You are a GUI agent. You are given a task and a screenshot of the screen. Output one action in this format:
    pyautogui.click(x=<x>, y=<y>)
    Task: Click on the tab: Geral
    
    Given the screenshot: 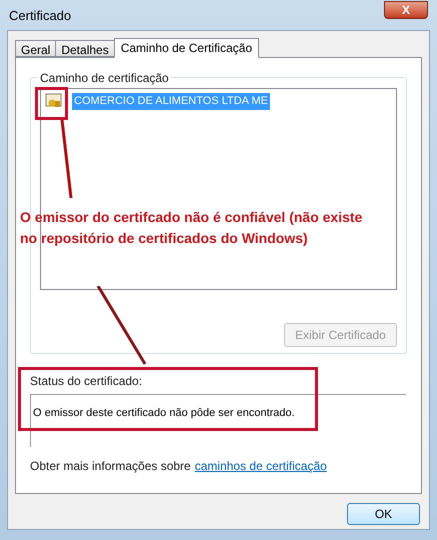 What is the action you would take?
    pyautogui.click(x=35, y=48)
    